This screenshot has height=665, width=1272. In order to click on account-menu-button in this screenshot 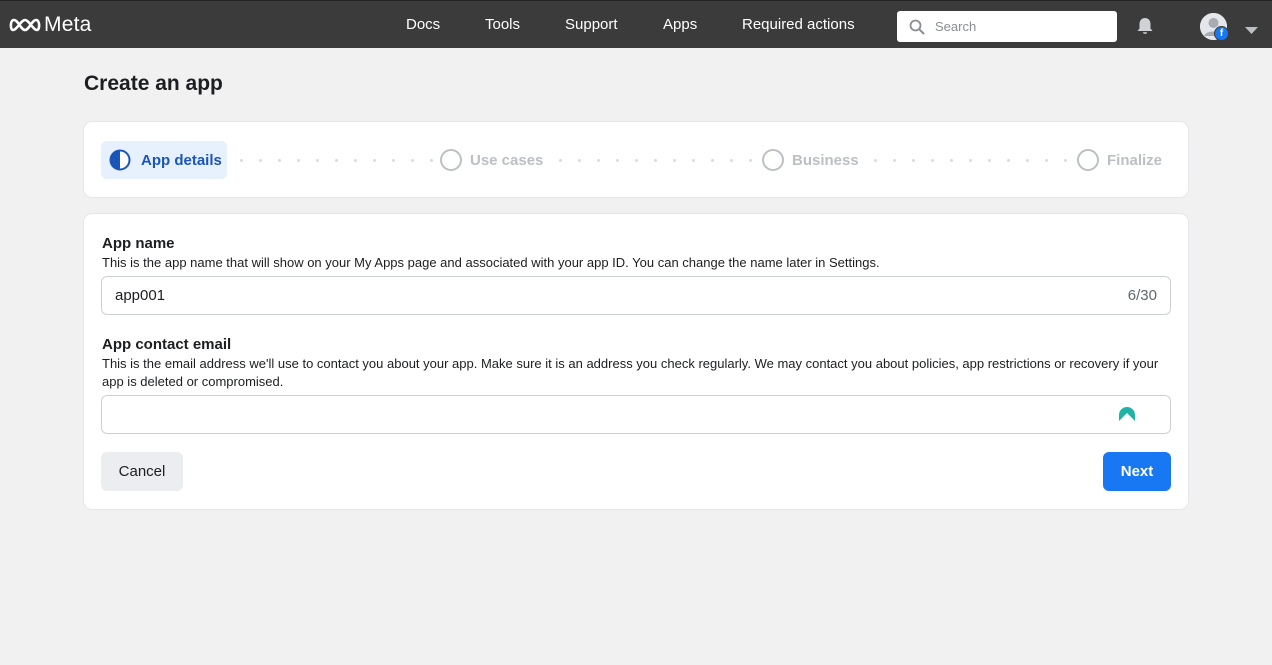, I will do `click(1251, 31)`.